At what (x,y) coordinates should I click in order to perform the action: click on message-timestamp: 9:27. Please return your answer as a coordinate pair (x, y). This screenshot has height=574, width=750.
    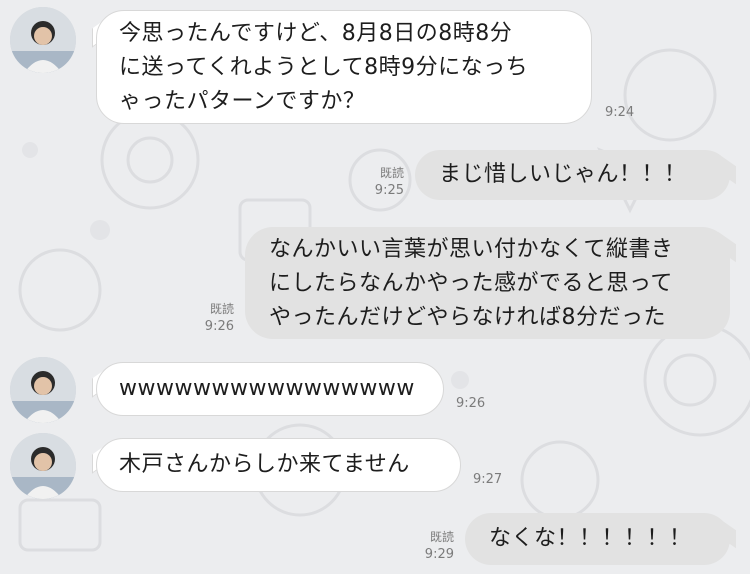
    Looking at the image, I should click on (488, 479).